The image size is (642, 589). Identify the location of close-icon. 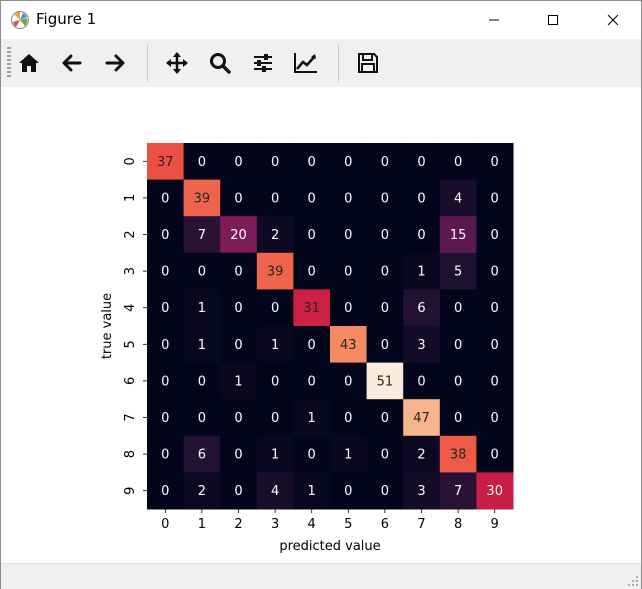
(613, 20).